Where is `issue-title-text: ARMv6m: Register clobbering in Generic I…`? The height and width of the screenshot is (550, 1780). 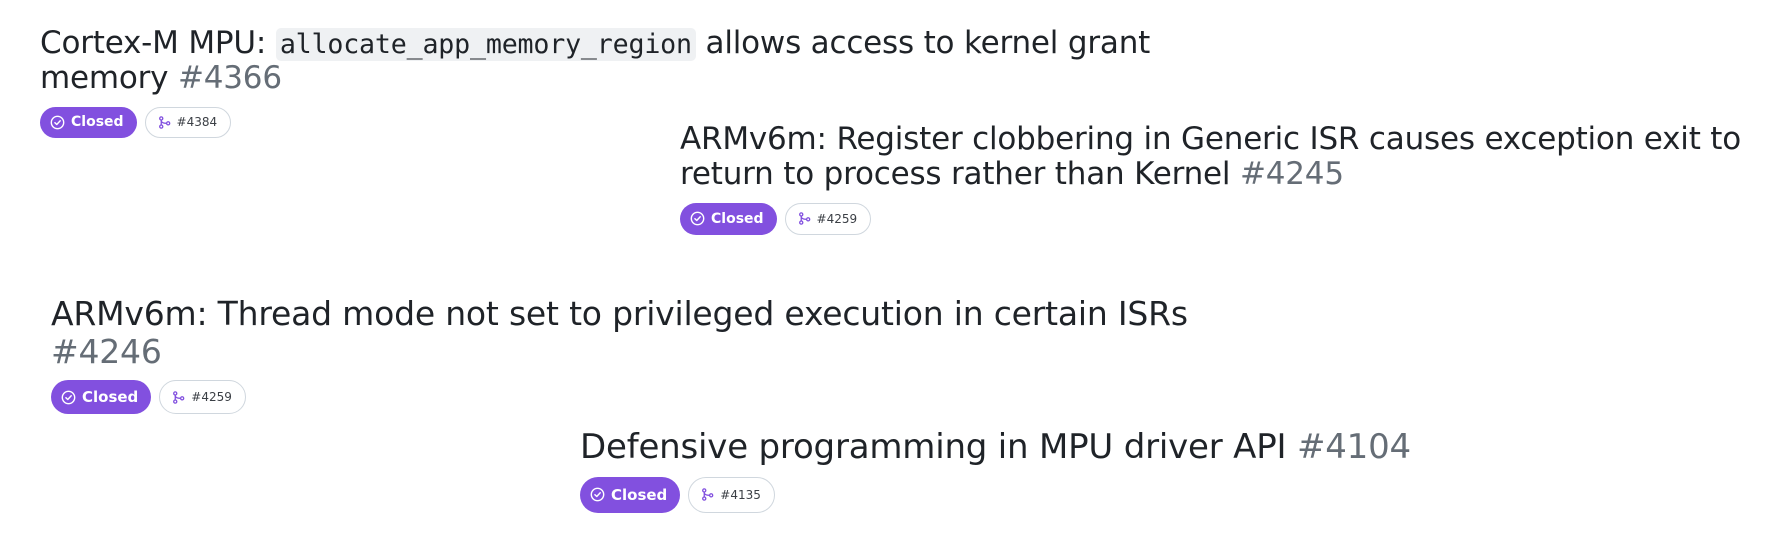 issue-title-text: ARMv6m: Register clobbering in Generic I… is located at coordinates (1211, 157).